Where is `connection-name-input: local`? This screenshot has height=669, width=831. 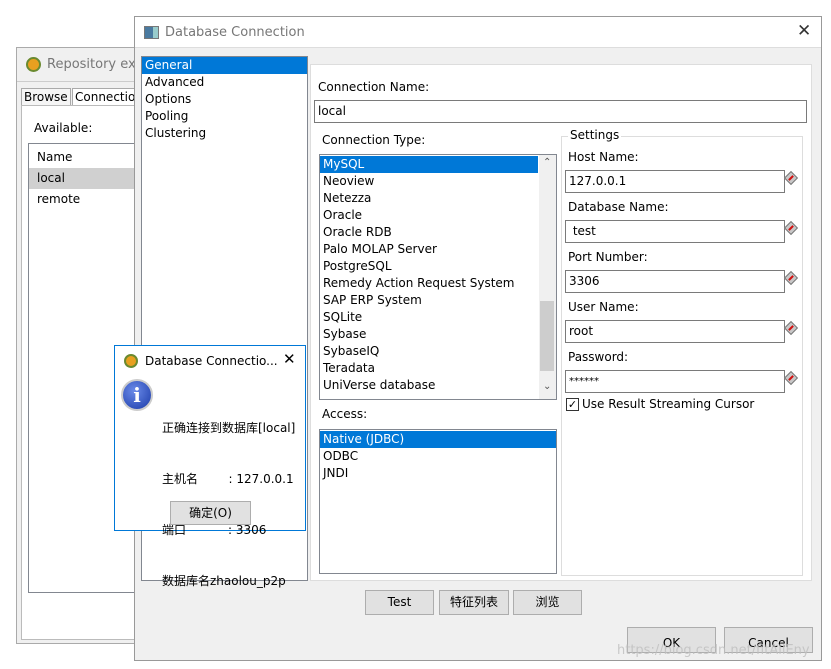
connection-name-input: local is located at coordinates (560, 111).